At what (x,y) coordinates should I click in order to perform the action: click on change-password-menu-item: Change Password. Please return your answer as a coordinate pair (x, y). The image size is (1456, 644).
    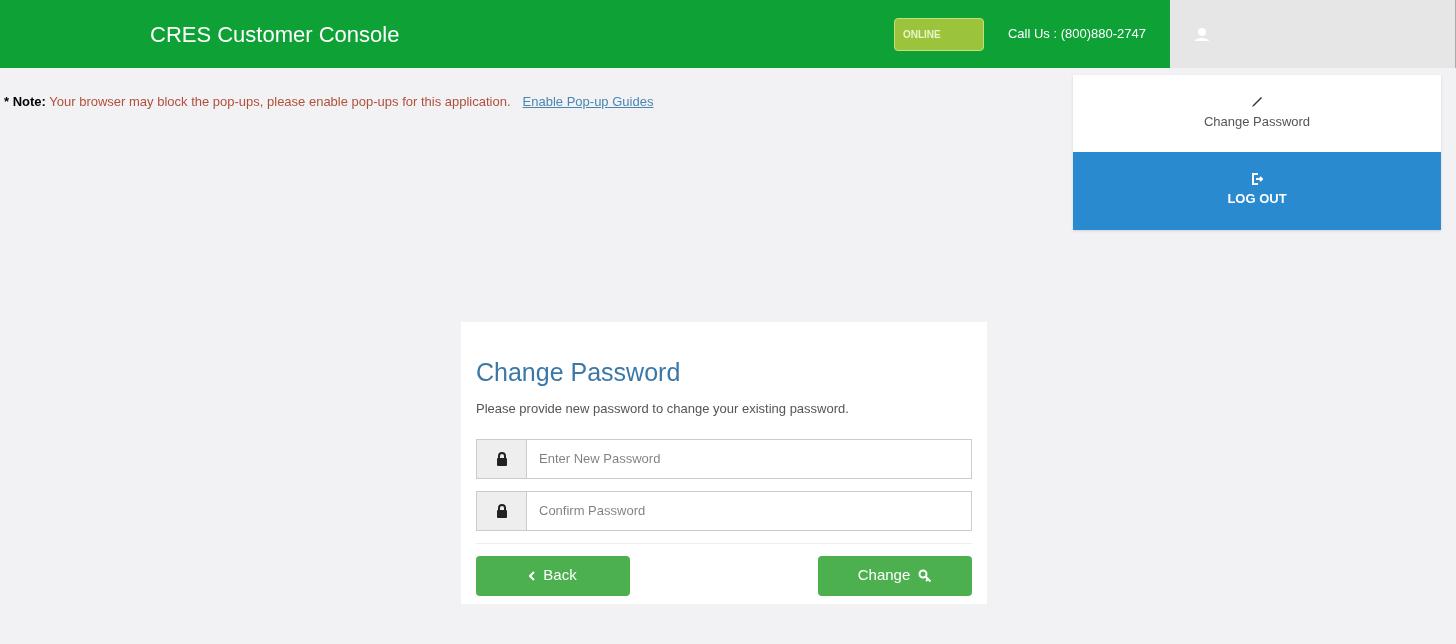
    Looking at the image, I should click on (1257, 113).